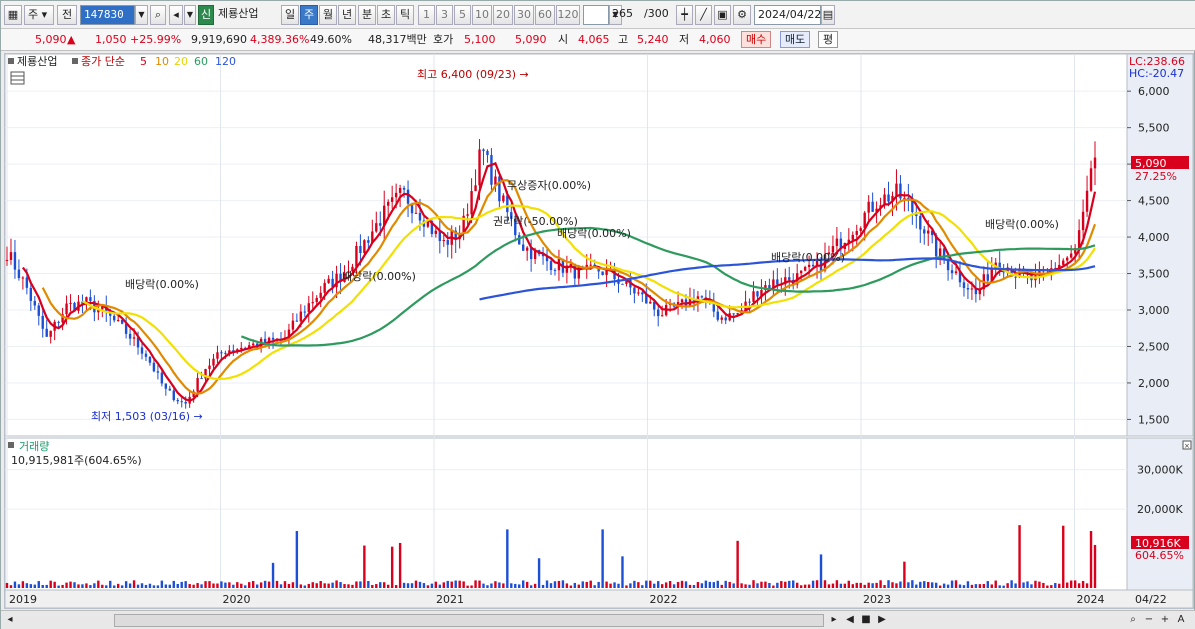 This screenshot has height=629, width=1195. What do you see at coordinates (742, 15) in the screenshot?
I see `settings-gear-icon: ⚙` at bounding box center [742, 15].